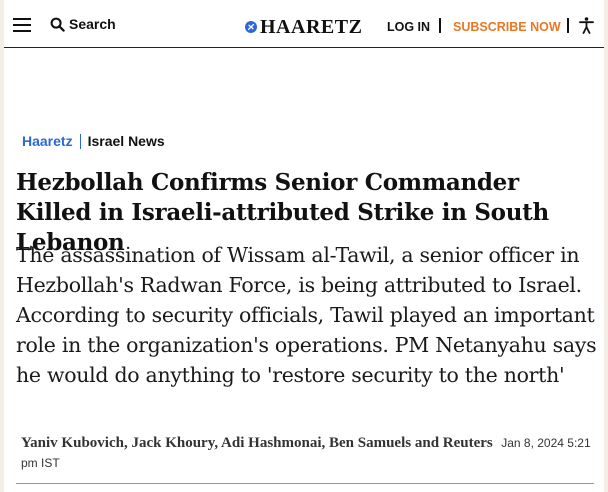 The width and height of the screenshot is (608, 492). I want to click on search-button: Search, so click(83, 24).